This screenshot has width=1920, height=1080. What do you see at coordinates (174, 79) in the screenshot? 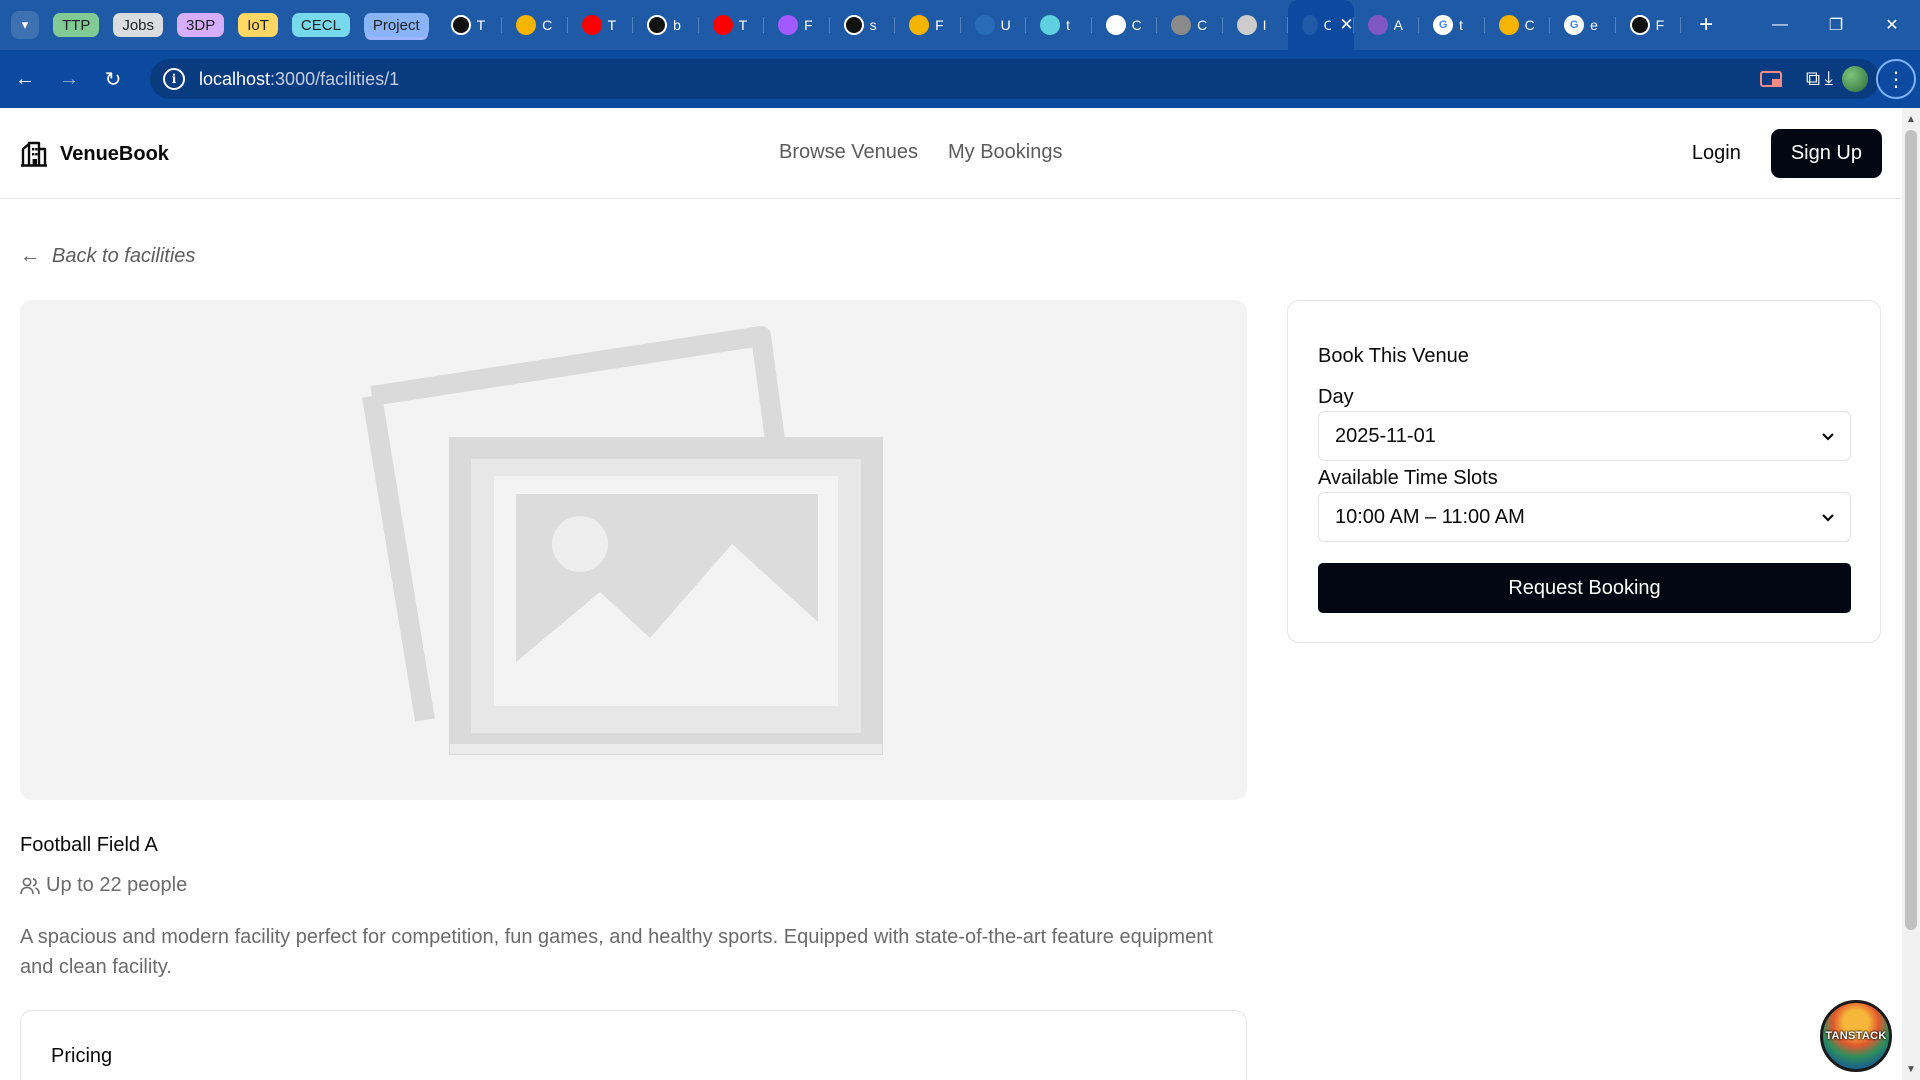
I see `site-info-icon: i` at bounding box center [174, 79].